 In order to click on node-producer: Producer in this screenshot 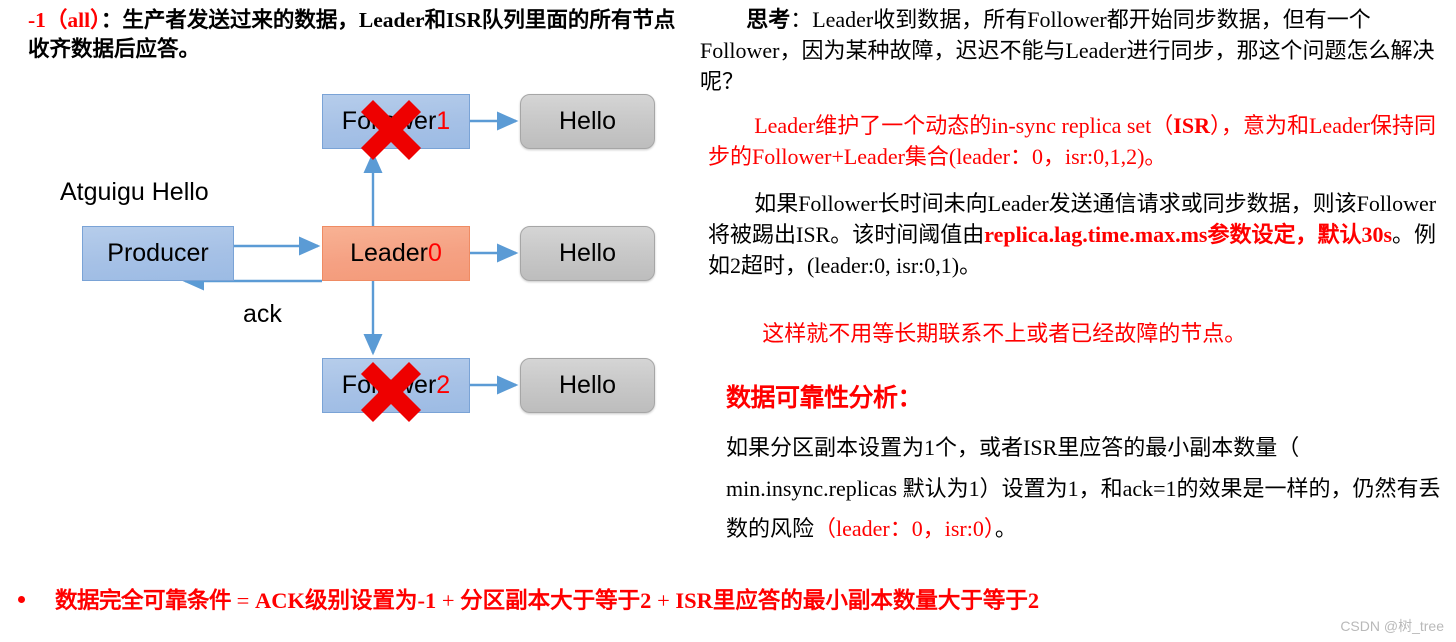, I will do `click(158, 253)`.